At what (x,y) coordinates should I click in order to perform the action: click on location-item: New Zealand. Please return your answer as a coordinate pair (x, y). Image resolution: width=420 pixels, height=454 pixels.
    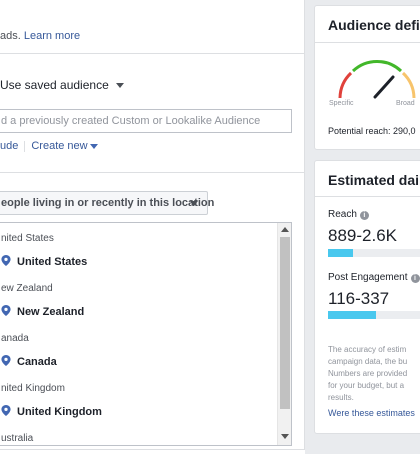
    Looking at the image, I should click on (42, 311).